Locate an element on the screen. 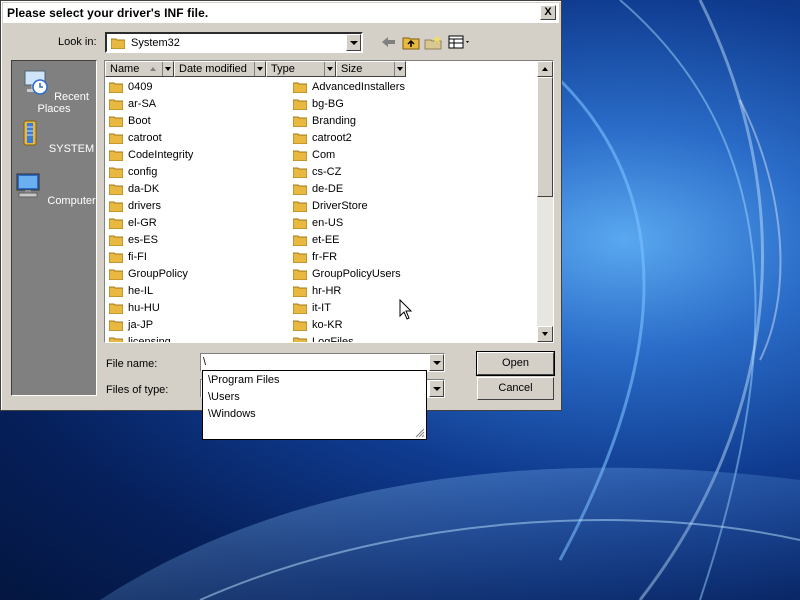 Image resolution: width=800 pixels, height=600 pixels. list-item: drivers is located at coordinates (135, 205).